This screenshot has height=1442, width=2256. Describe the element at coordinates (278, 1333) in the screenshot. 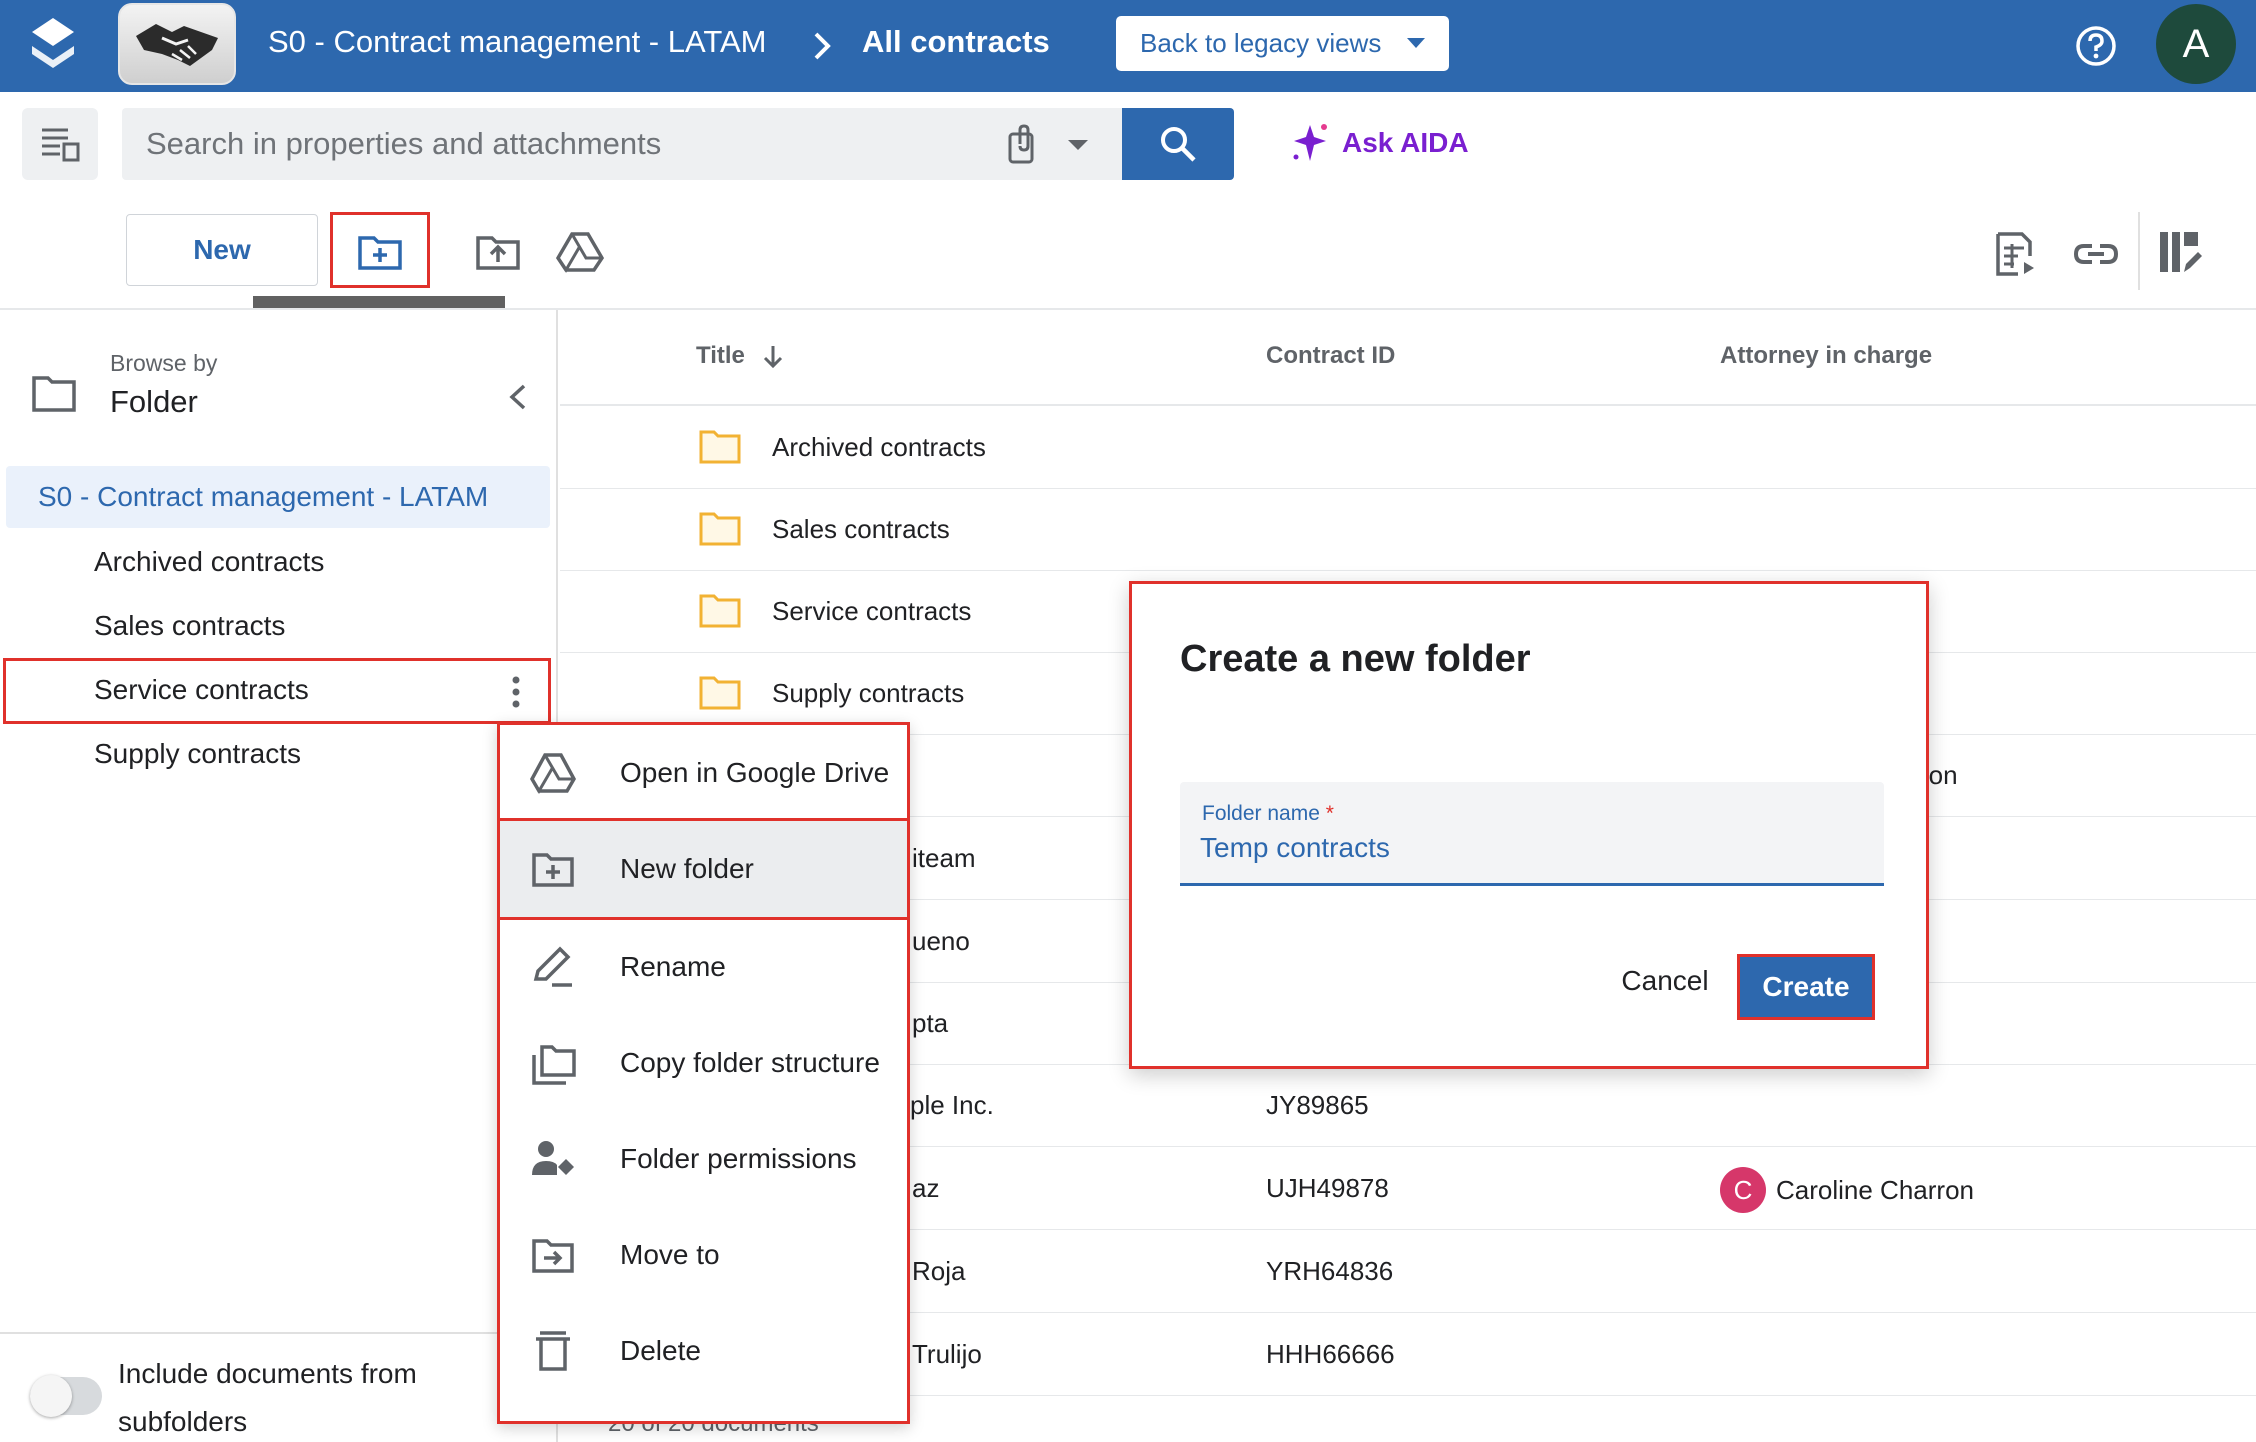

I see `sidebar-divider` at that location.